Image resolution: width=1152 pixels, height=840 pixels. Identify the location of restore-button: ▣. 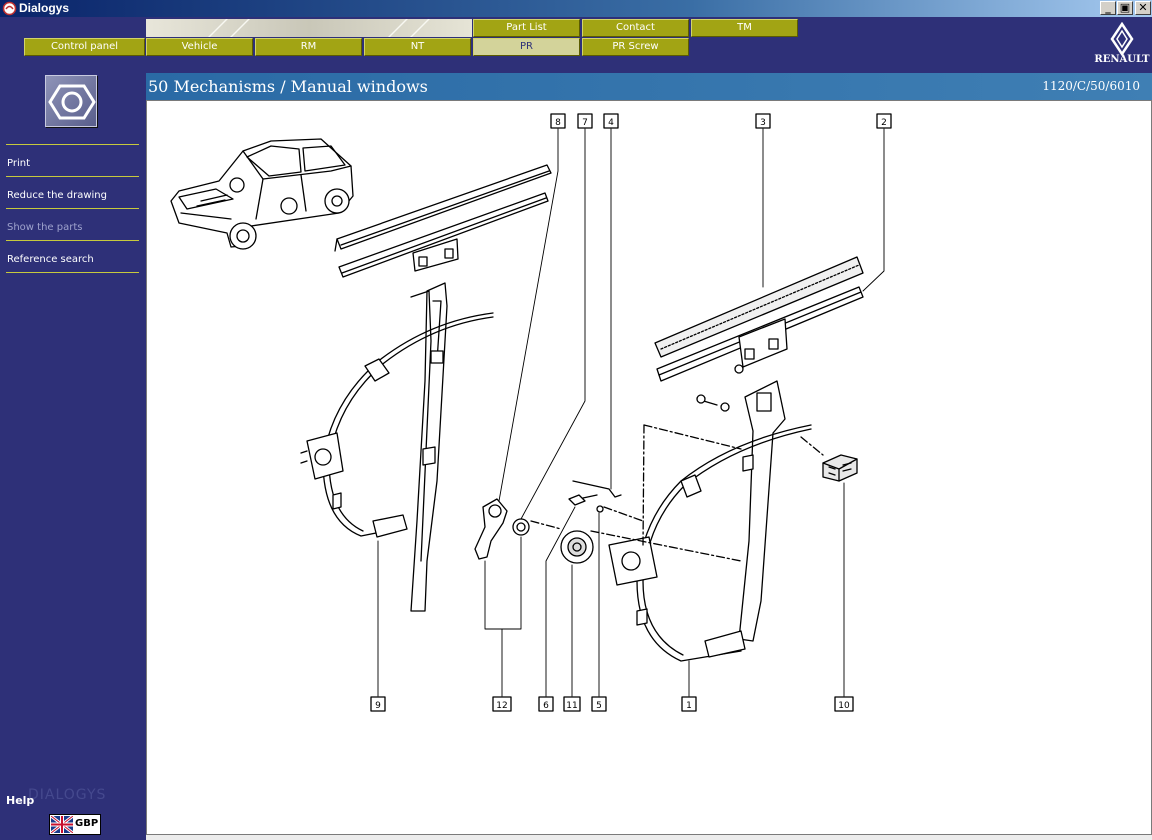
(1125, 8).